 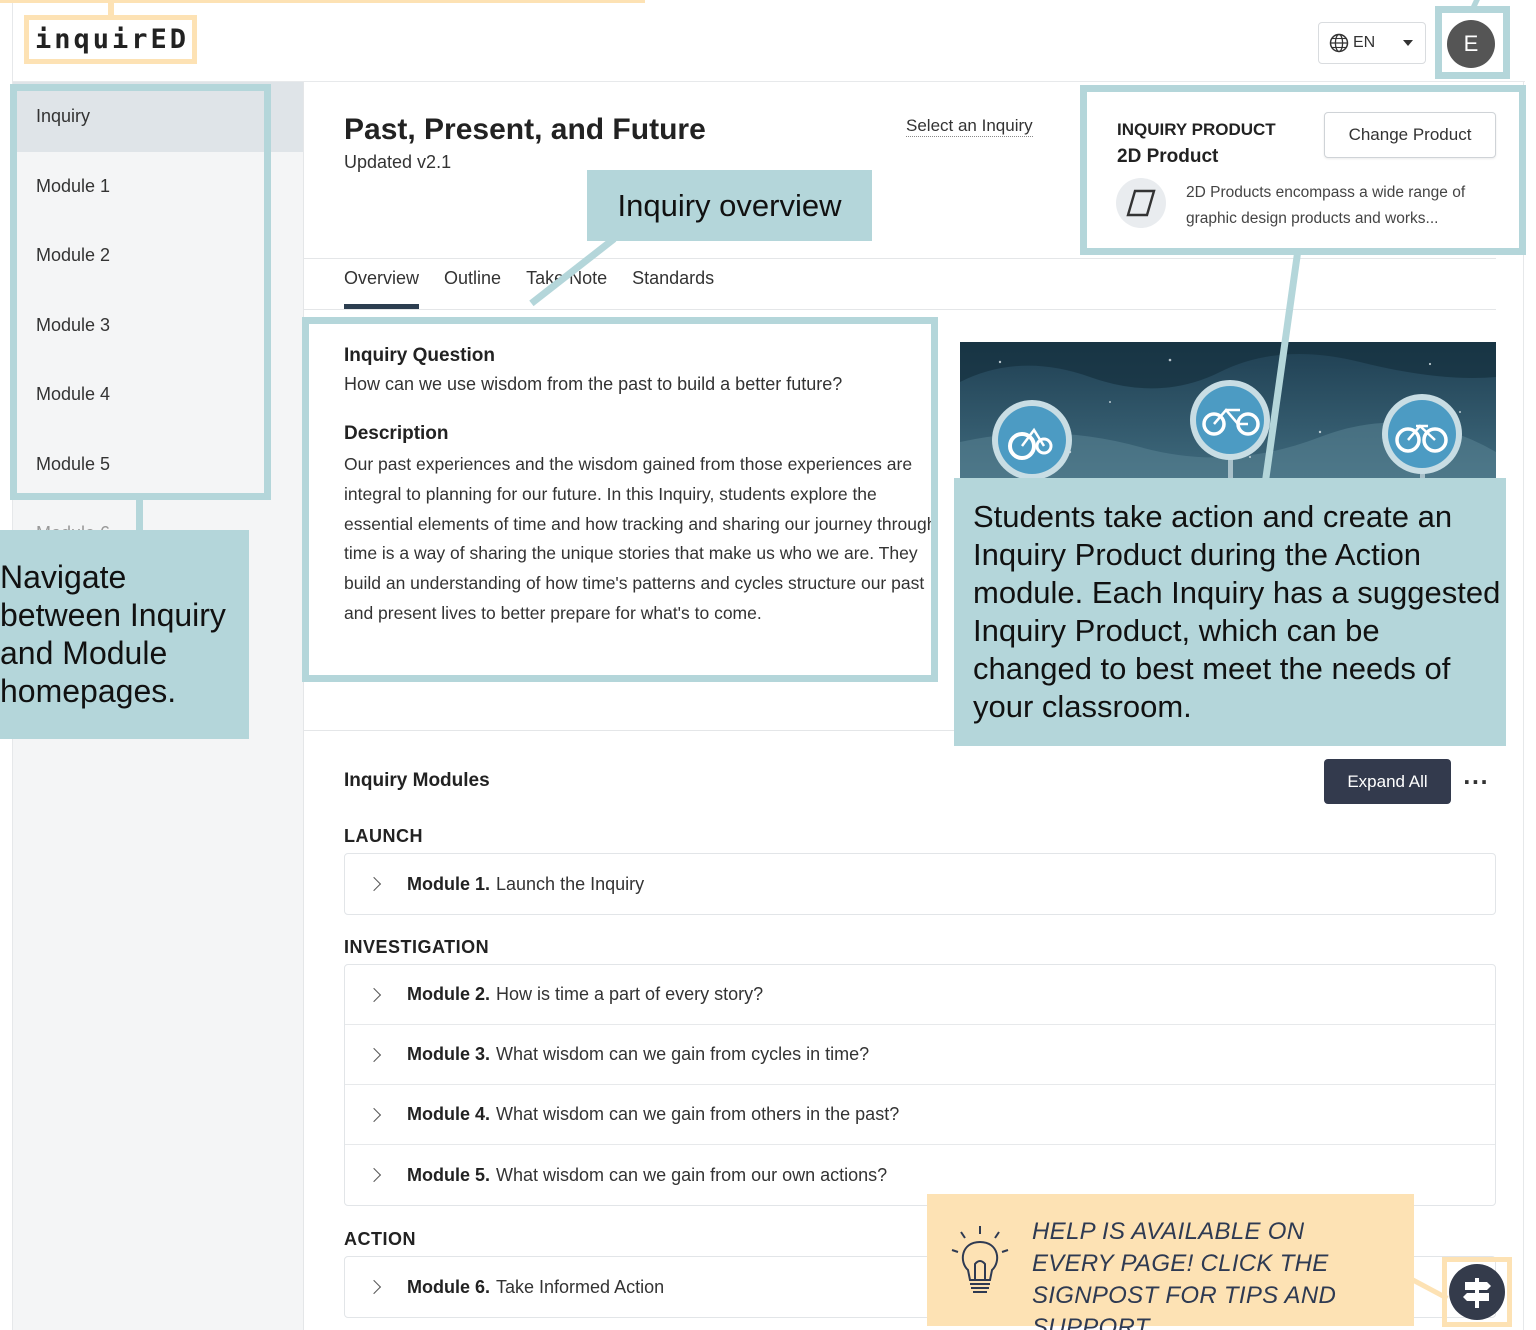 What do you see at coordinates (729, 205) in the screenshot?
I see `overview-callout: Inquiry overview` at bounding box center [729, 205].